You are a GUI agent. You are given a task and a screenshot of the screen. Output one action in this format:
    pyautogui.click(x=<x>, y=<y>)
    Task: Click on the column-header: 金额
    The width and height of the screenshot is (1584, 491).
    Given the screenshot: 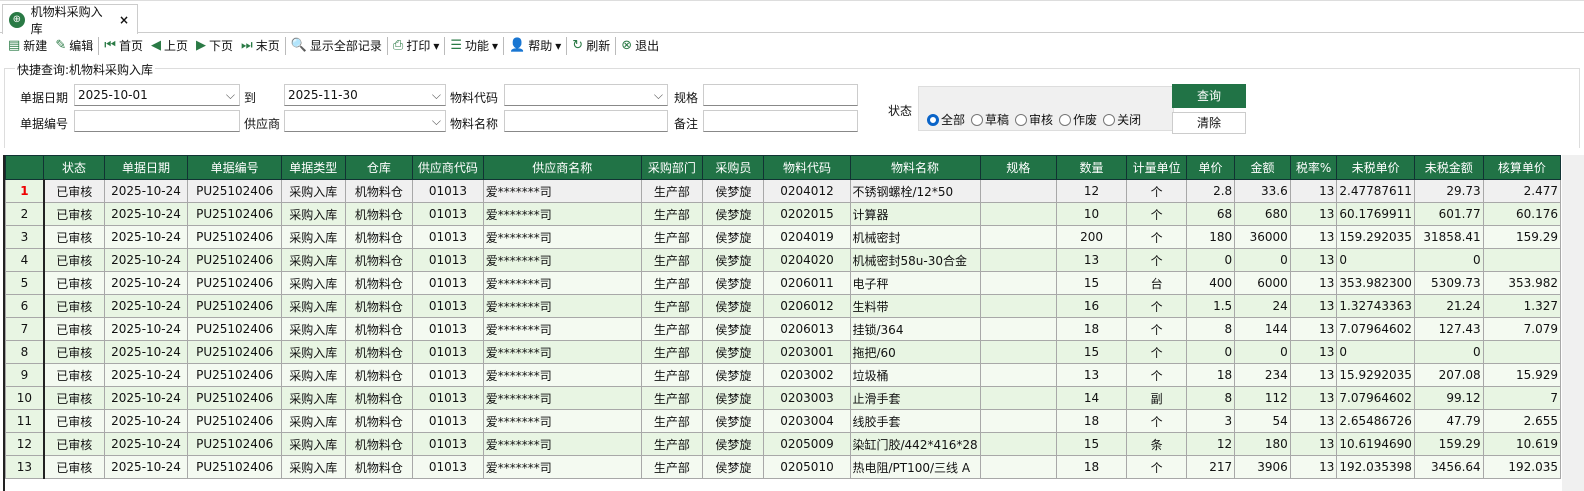 What is the action you would take?
    pyautogui.click(x=1262, y=167)
    